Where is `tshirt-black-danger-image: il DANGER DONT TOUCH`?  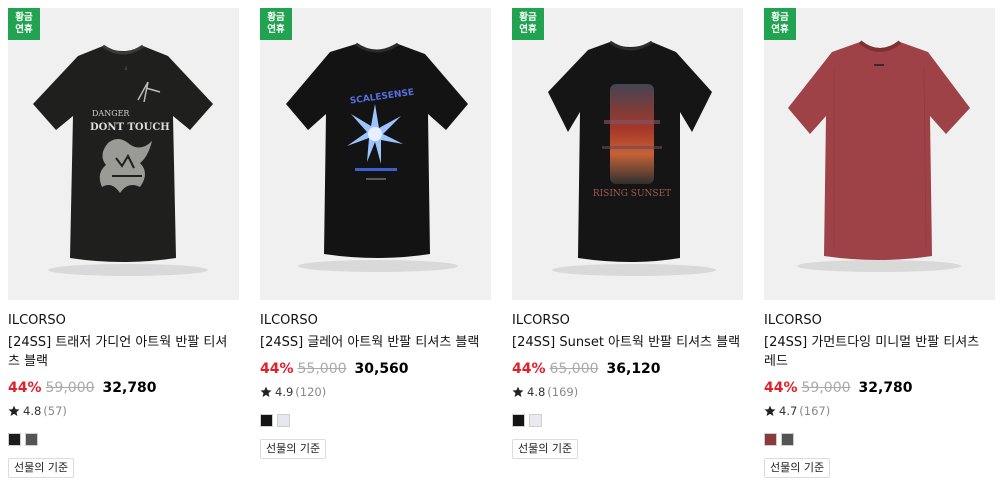 tshirt-black-danger-image: il DANGER DONT TOUCH is located at coordinates (123, 160).